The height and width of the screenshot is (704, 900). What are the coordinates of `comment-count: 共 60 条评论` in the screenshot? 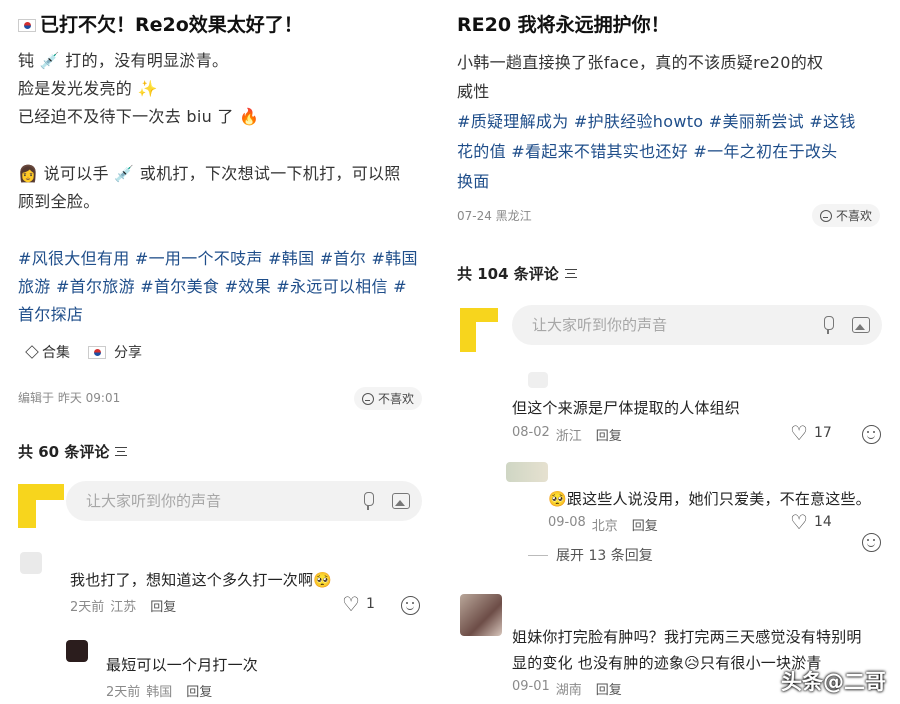 It's located at (73, 451).